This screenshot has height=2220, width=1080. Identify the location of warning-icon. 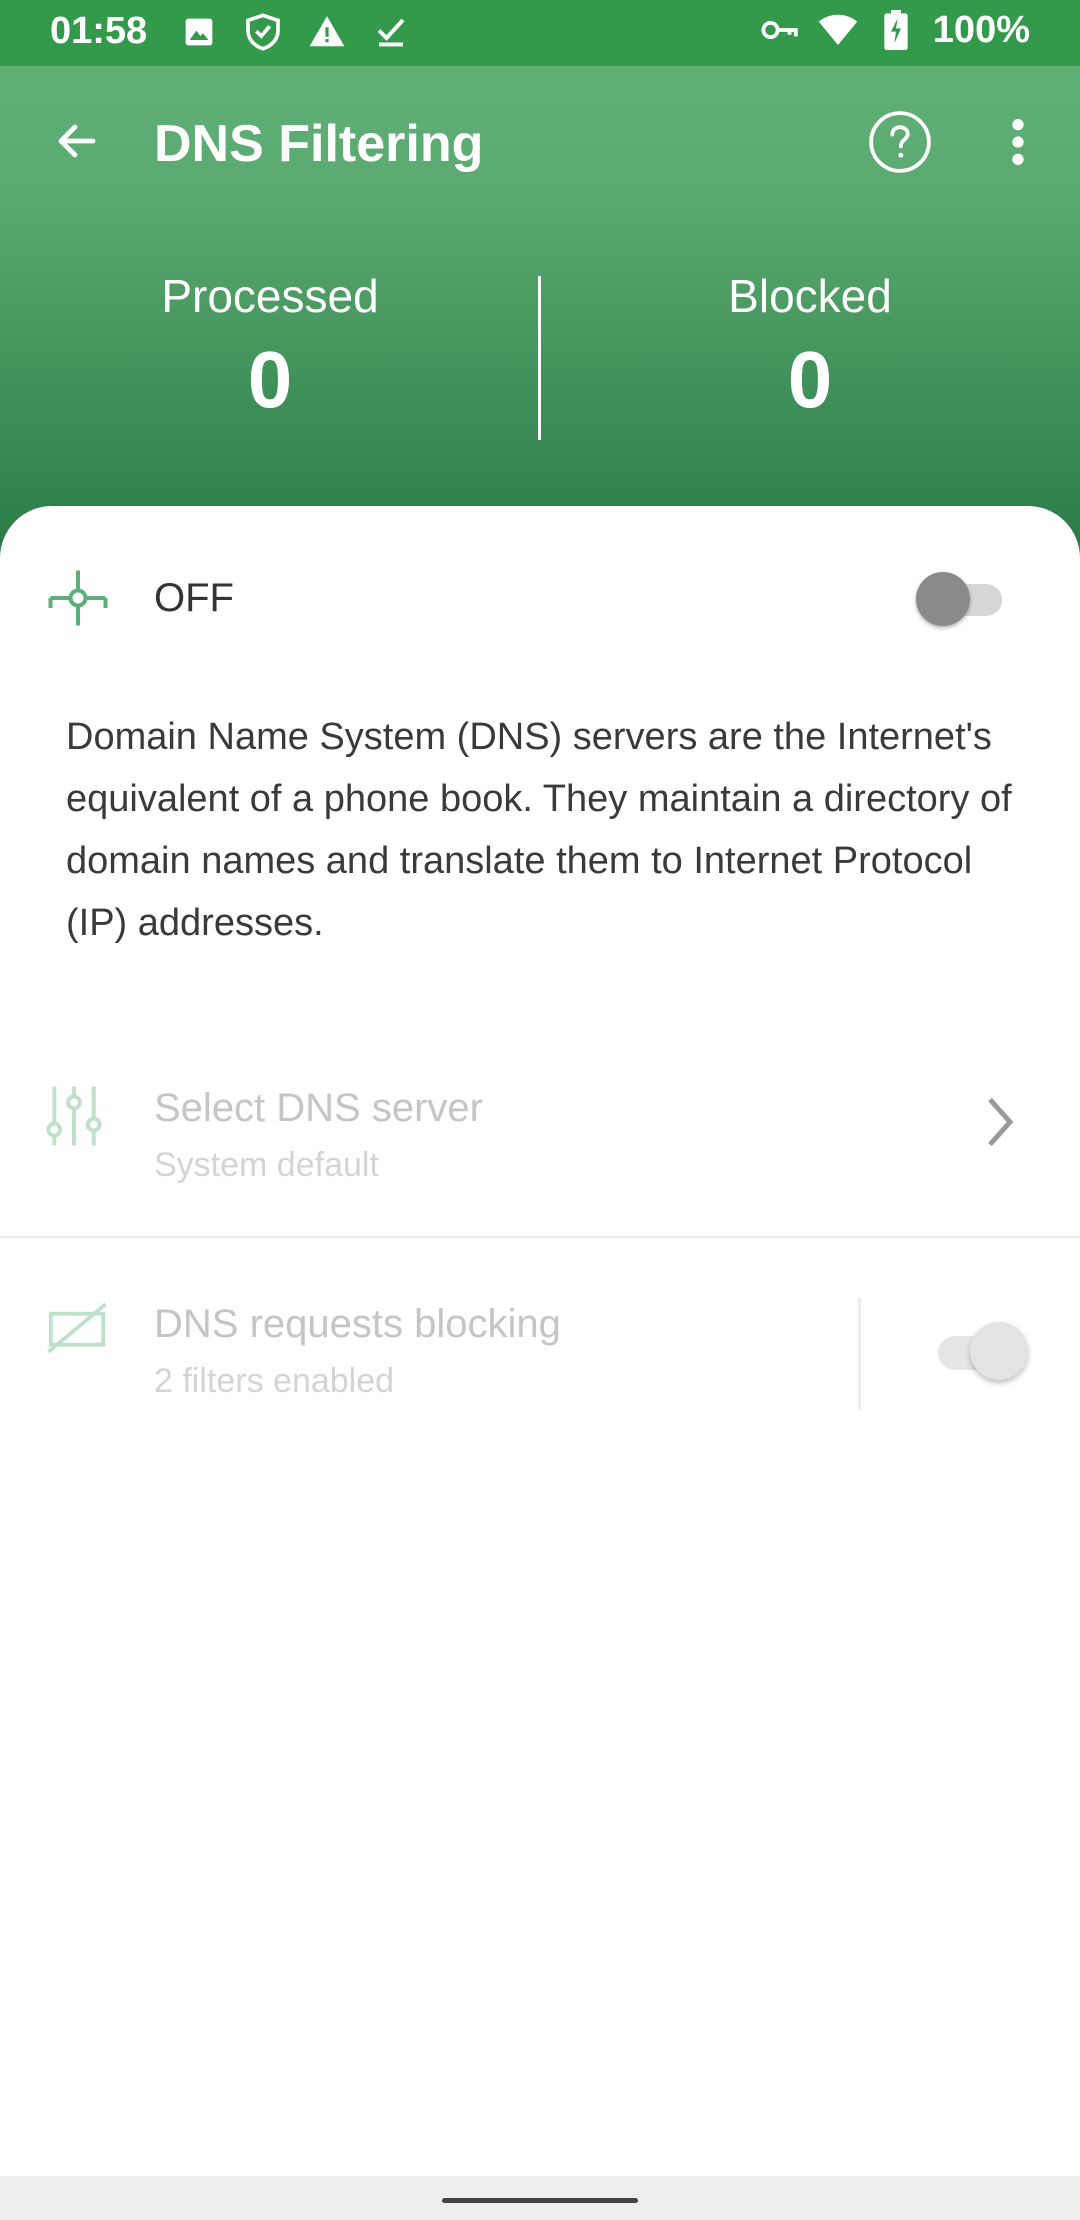
(327, 32).